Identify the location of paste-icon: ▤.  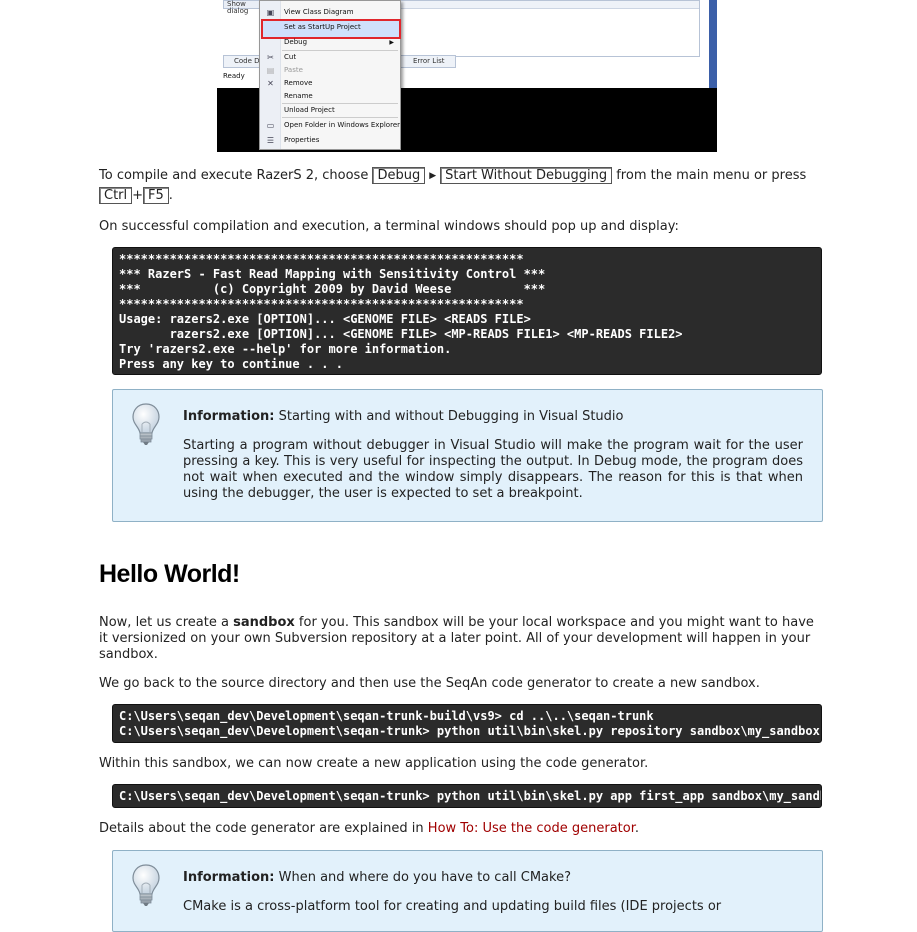
(270, 70).